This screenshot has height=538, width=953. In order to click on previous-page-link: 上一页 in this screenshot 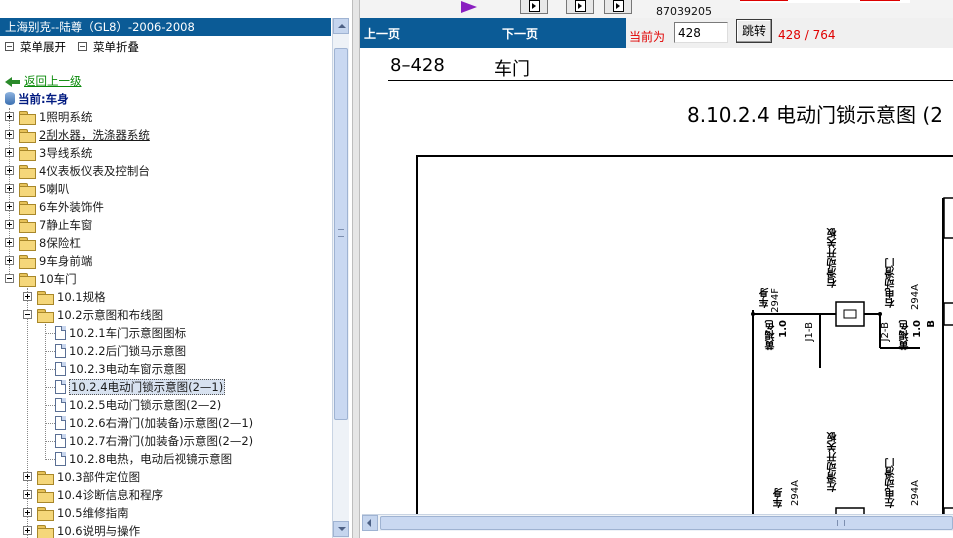, I will do `click(382, 33)`.